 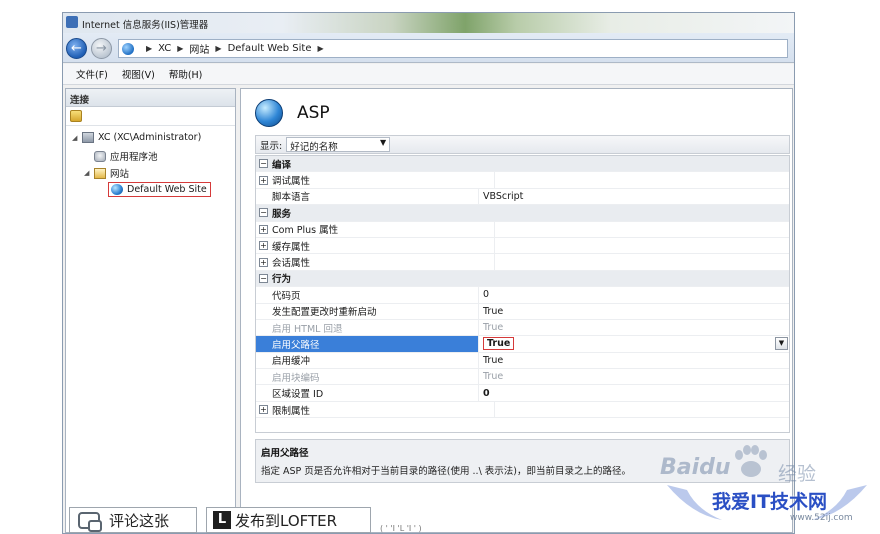 I want to click on property-category-label: 服务, so click(x=282, y=214).